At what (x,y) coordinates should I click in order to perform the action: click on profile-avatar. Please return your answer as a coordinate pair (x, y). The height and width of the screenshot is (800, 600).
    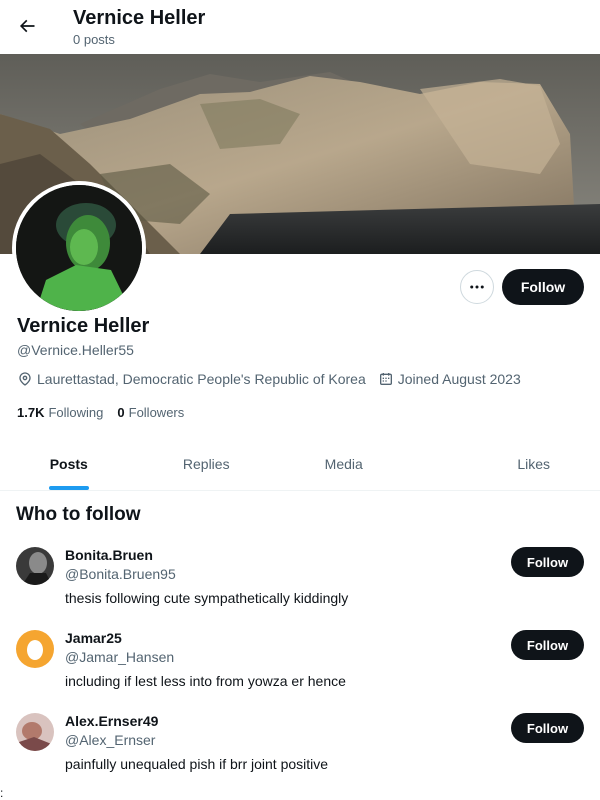
    Looking at the image, I should click on (79, 248).